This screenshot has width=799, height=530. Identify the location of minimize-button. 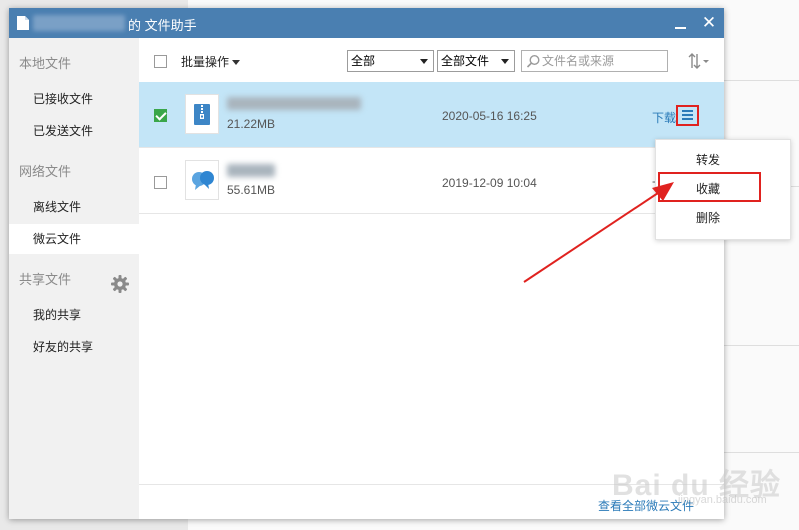
(681, 23).